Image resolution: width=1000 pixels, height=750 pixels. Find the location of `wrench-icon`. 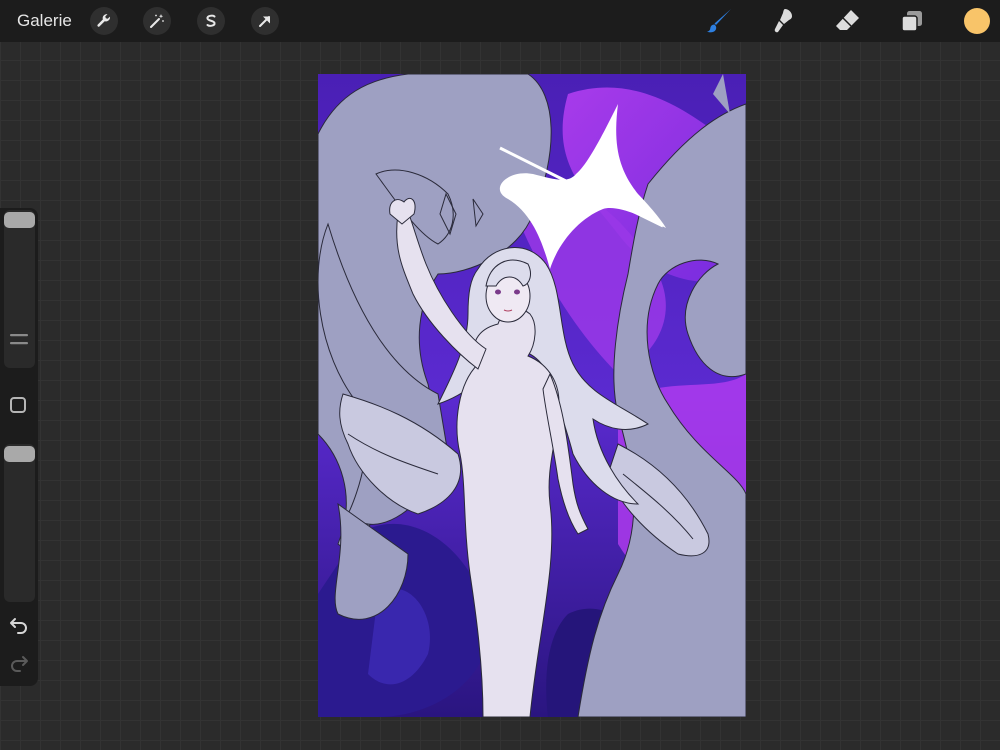

wrench-icon is located at coordinates (103, 20).